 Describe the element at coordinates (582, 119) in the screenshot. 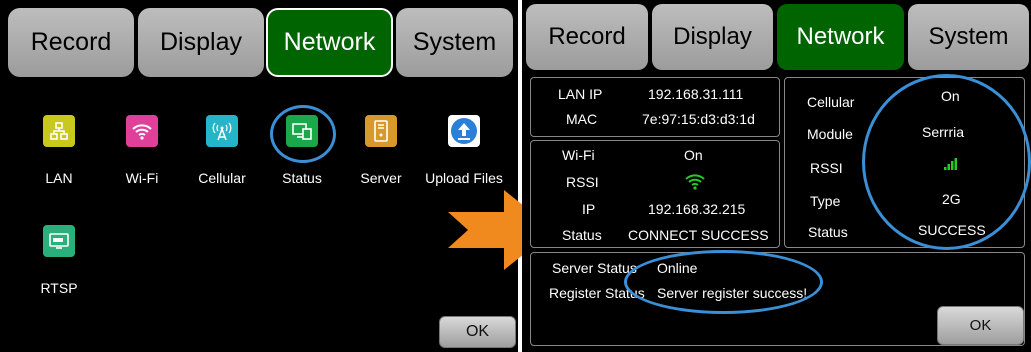

I see `lan-mac-label: MAC` at that location.